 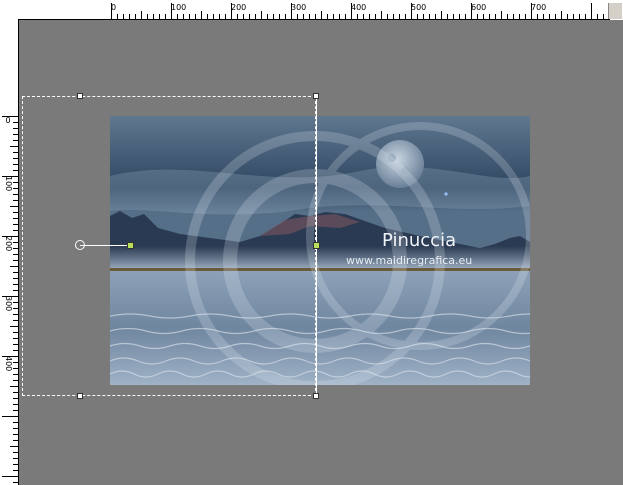 What do you see at coordinates (615, 11) in the screenshot?
I see `ruler-scroll-button` at bounding box center [615, 11].